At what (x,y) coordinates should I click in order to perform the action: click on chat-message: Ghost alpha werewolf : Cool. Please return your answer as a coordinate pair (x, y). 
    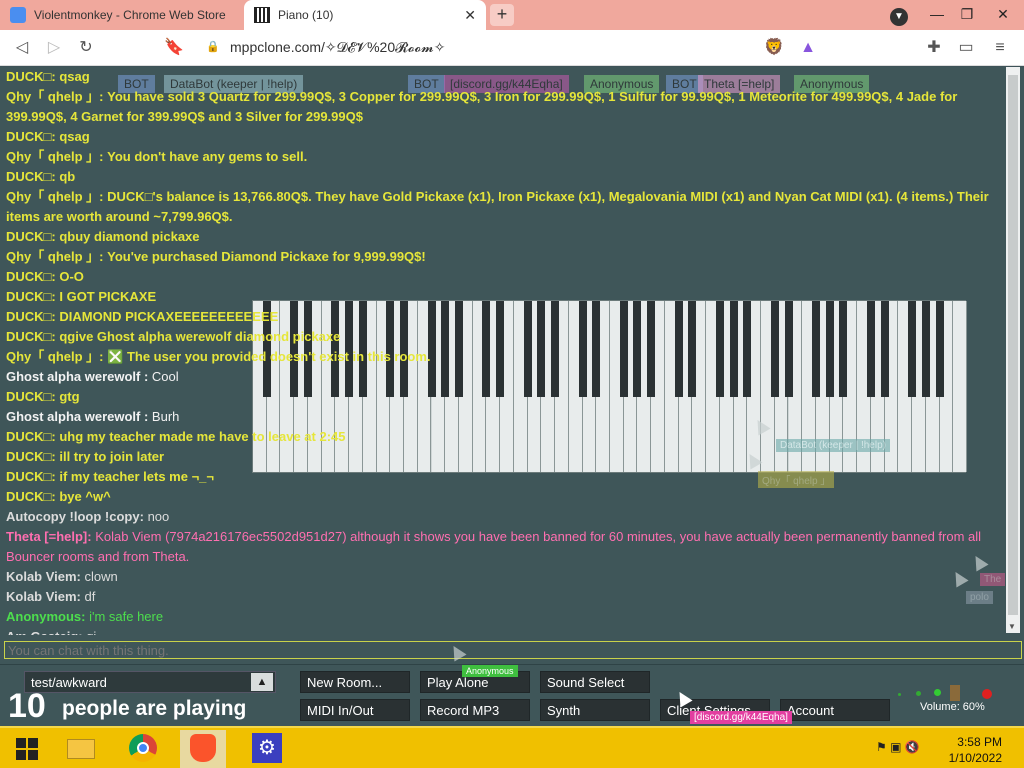
    Looking at the image, I should click on (506, 377).